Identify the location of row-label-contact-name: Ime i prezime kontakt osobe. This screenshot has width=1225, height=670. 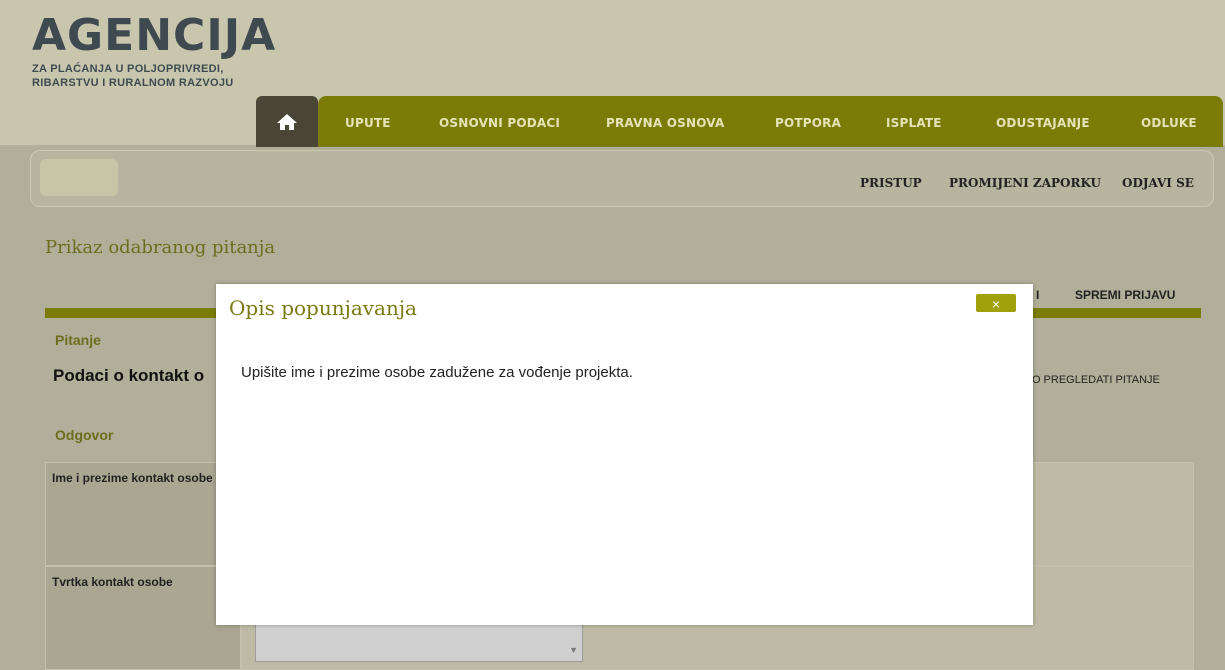
(143, 514).